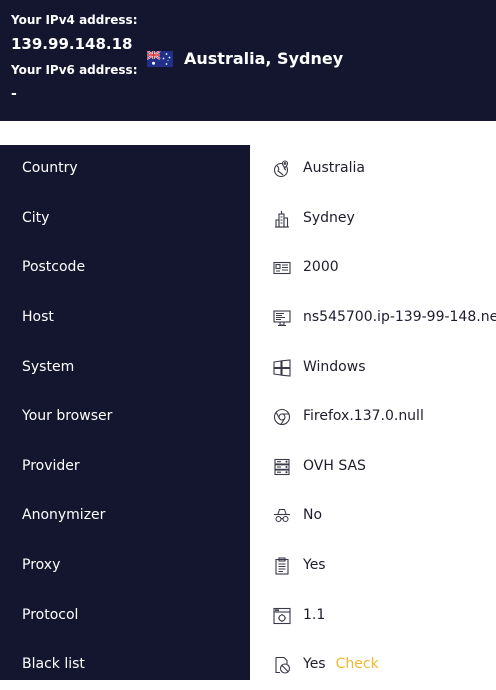 This screenshot has height=690, width=496. I want to click on system-label: System, so click(48, 367).